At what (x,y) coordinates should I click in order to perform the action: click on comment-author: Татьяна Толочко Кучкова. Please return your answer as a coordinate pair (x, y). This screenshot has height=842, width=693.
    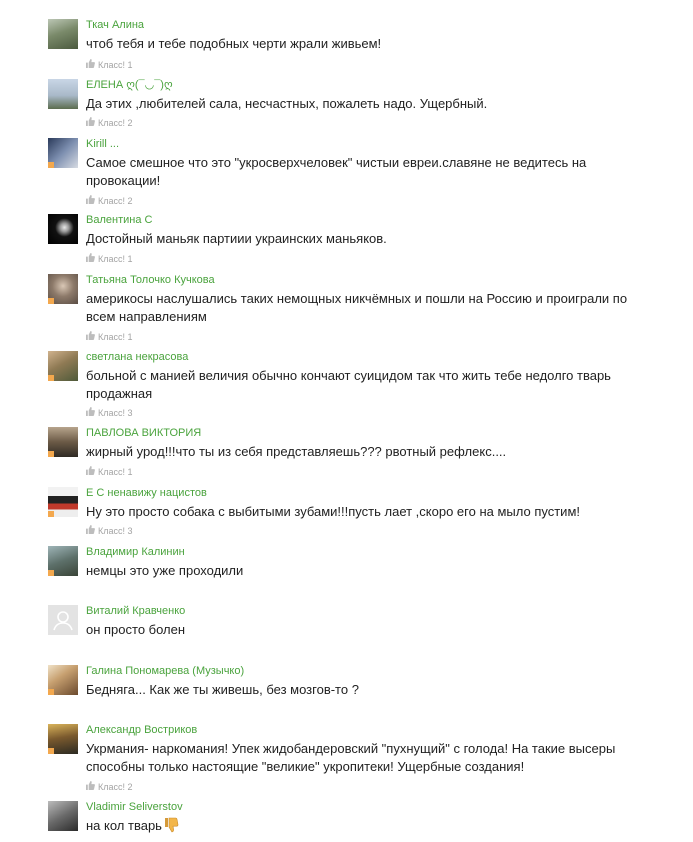
    Looking at the image, I should click on (150, 280).